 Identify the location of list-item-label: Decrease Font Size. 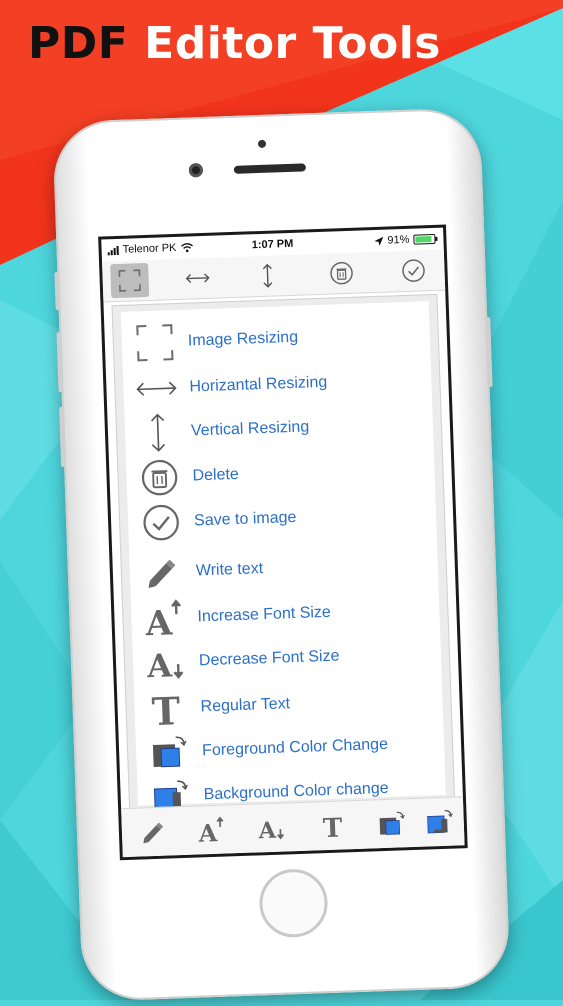
(269, 658).